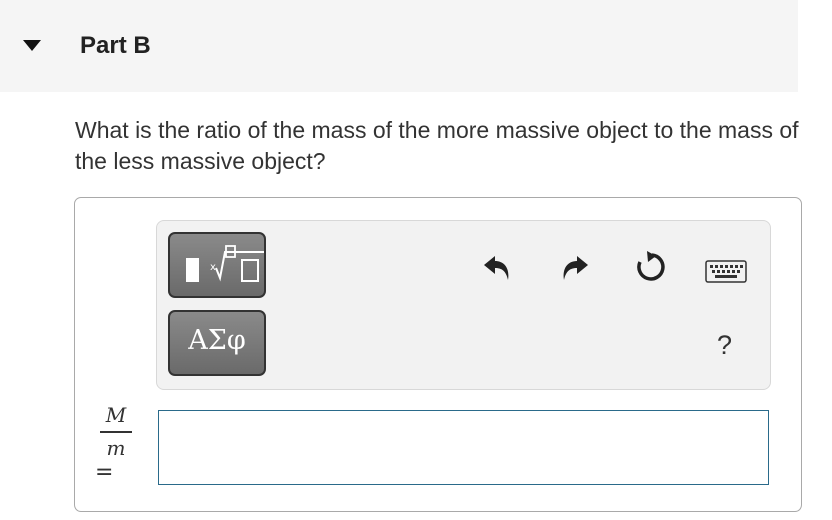 The height and width of the screenshot is (520, 832). I want to click on help-button: ?, so click(724, 345).